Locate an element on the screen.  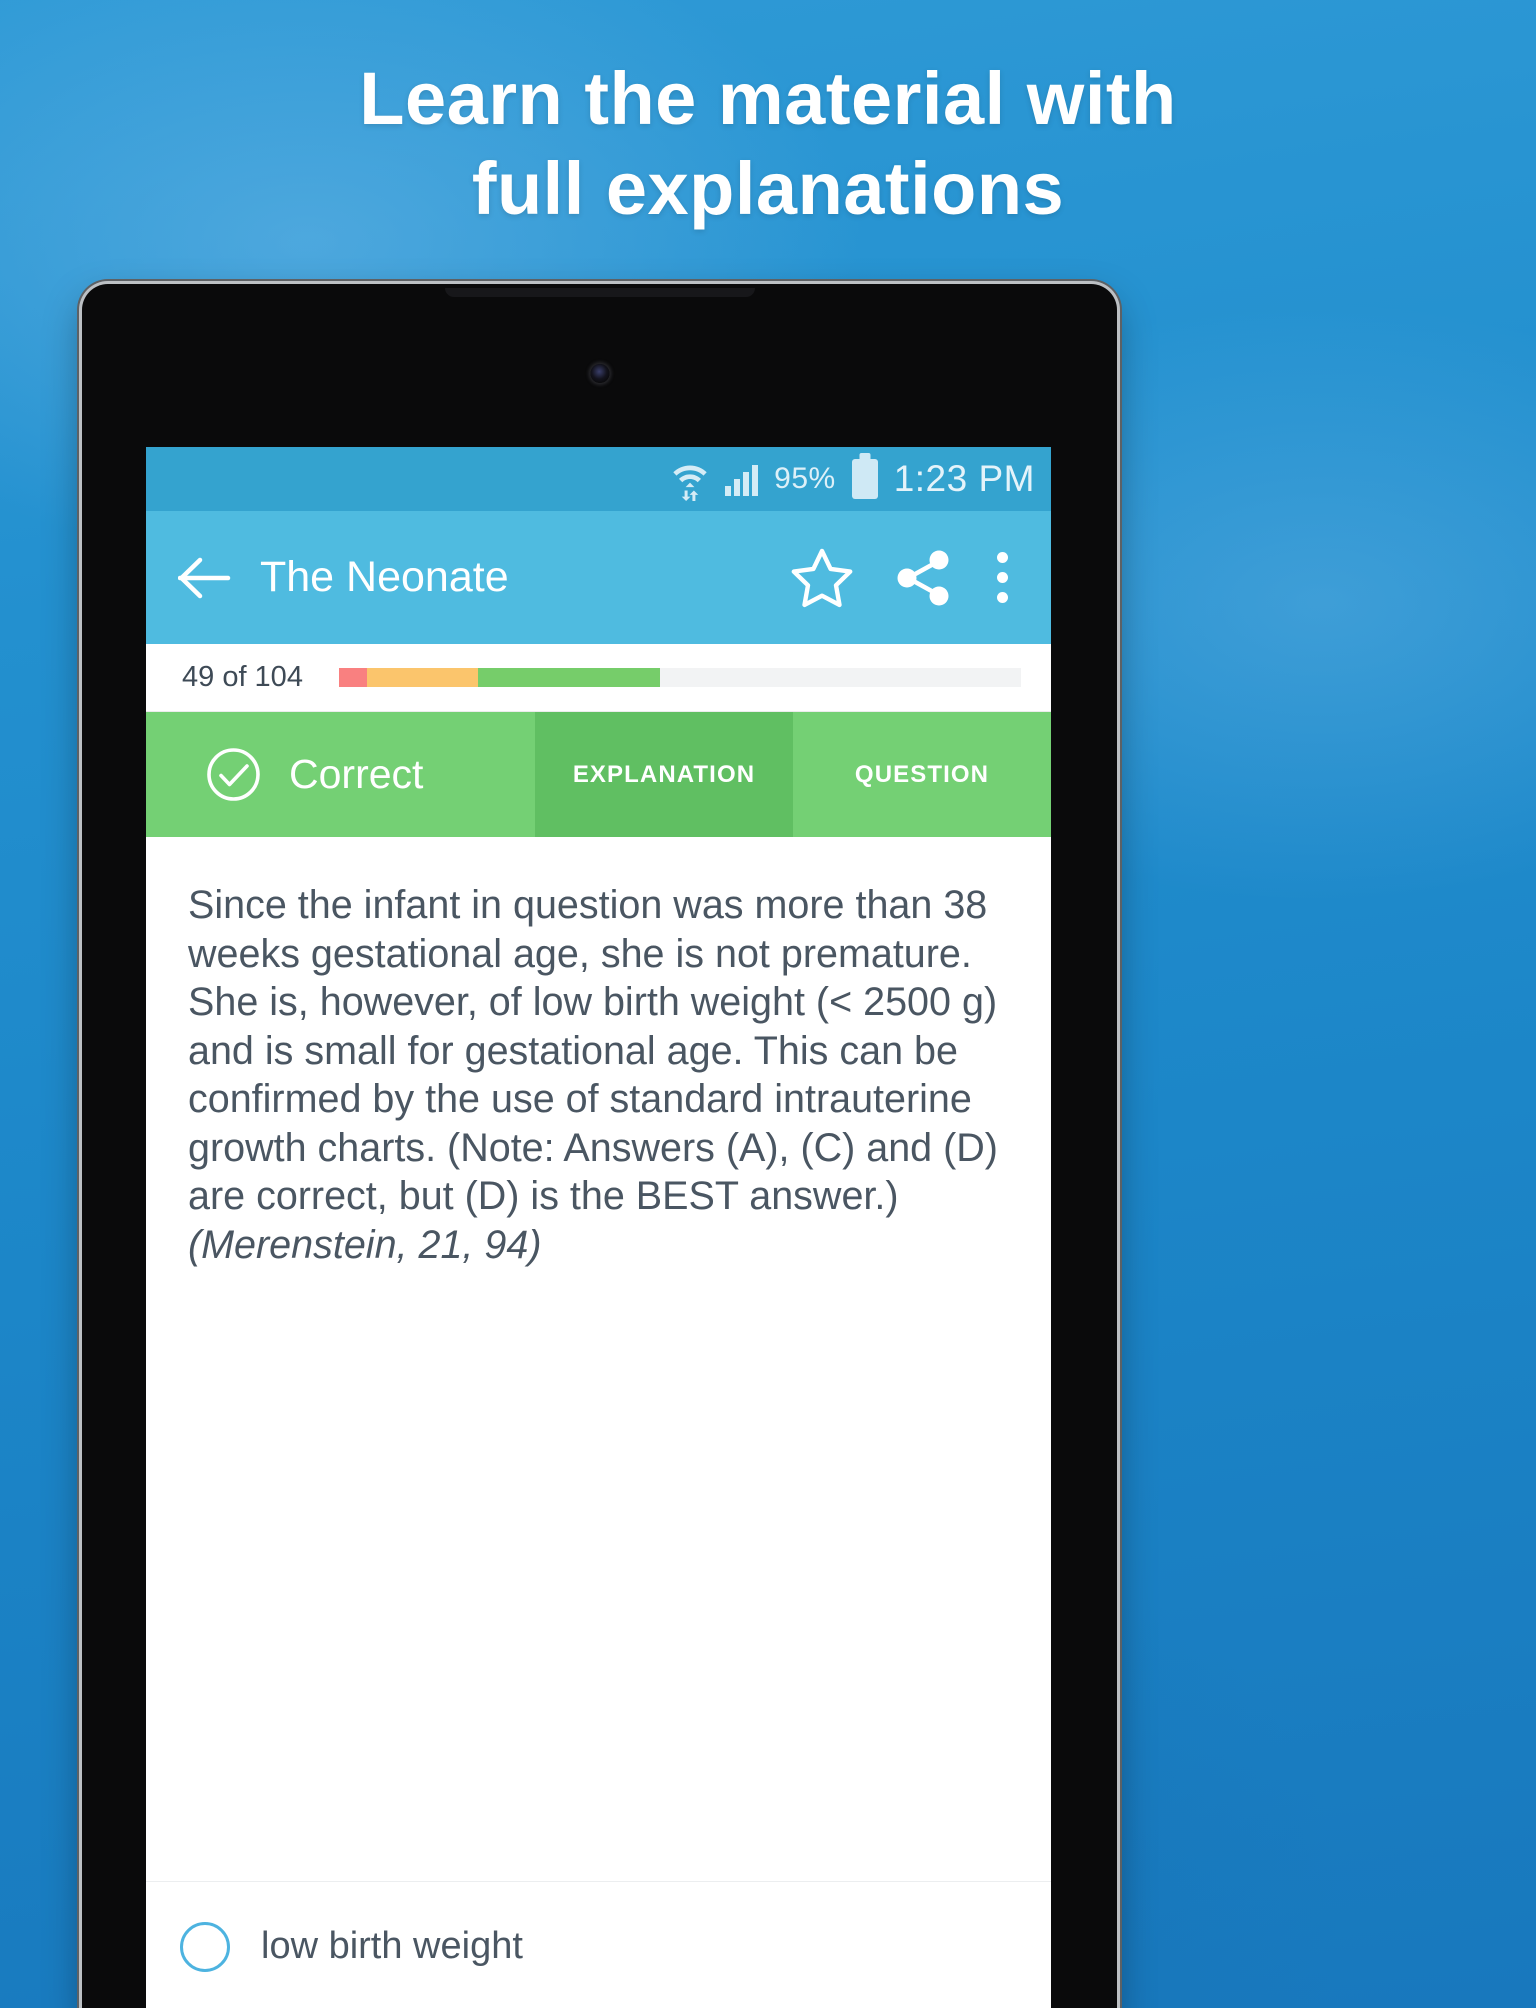
progress-segment-partial is located at coordinates (422, 677).